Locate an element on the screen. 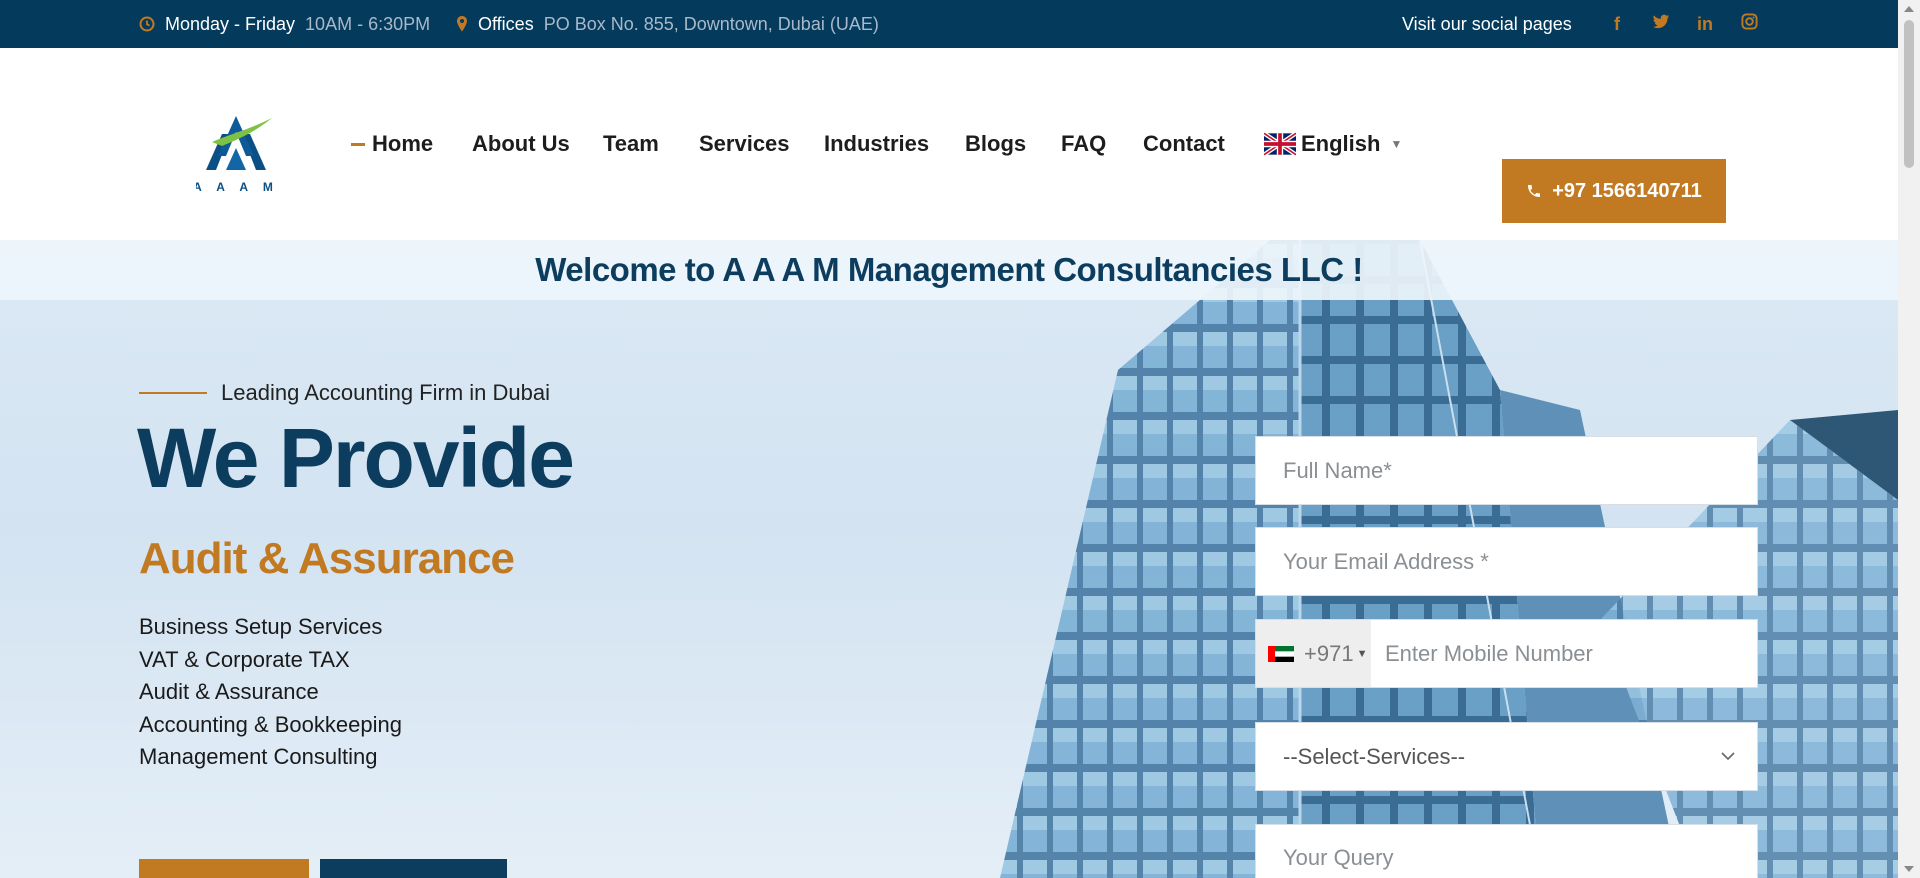 The image size is (1920, 878). hours-value: 10AM - 6:30PM is located at coordinates (368, 23).